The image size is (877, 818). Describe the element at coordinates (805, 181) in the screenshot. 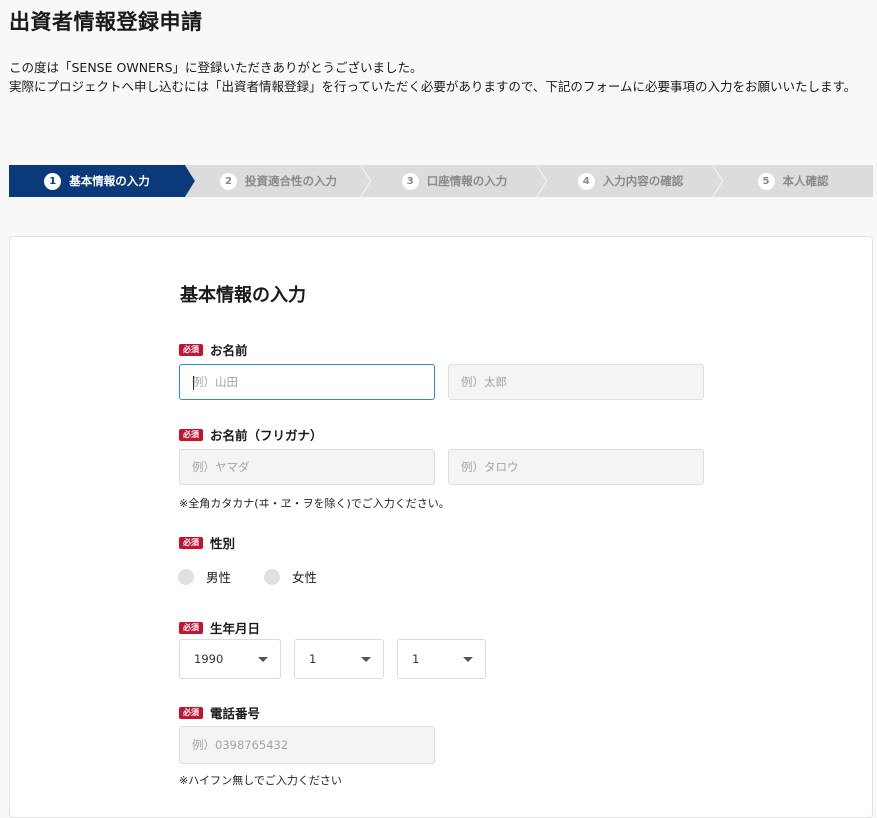

I see `step-5-label: 本人確認` at that location.